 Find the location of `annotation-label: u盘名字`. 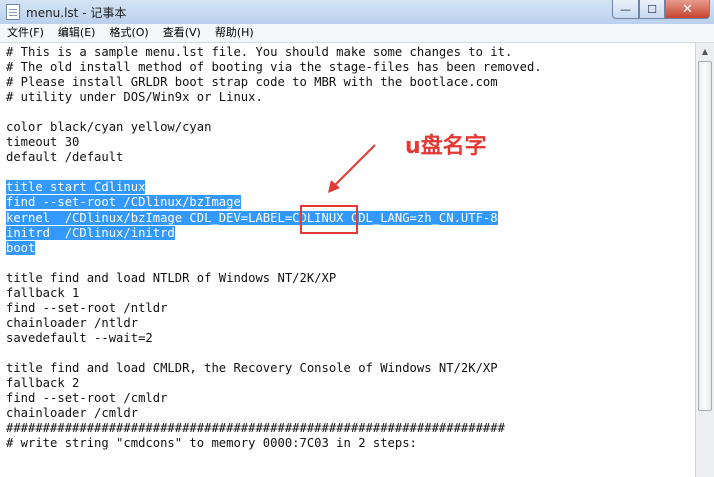

annotation-label: u盘名字 is located at coordinates (446, 146).